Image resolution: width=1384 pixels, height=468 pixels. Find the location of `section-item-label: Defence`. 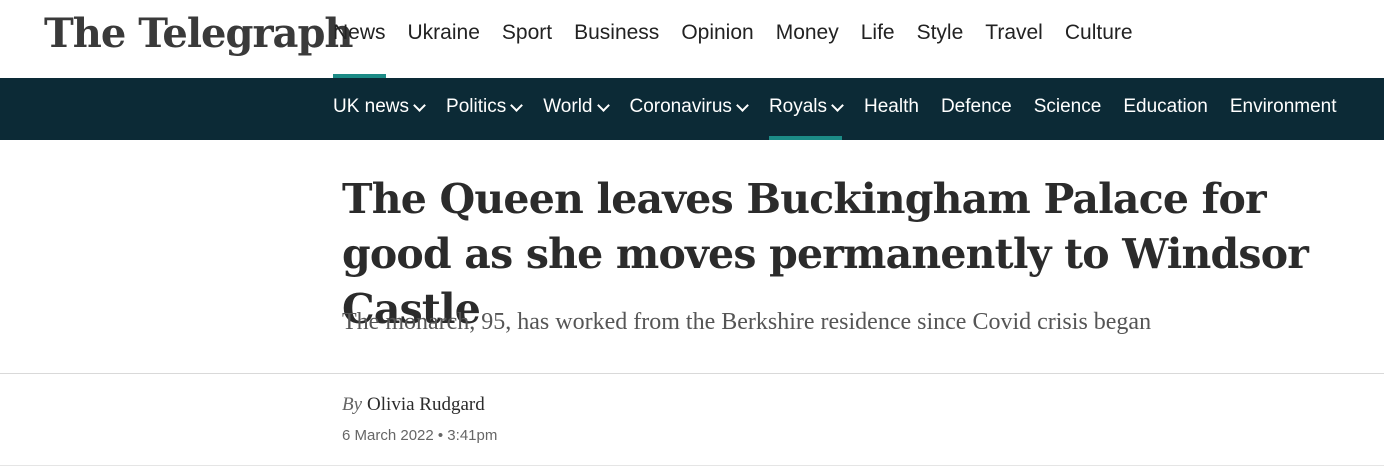

section-item-label: Defence is located at coordinates (976, 106).